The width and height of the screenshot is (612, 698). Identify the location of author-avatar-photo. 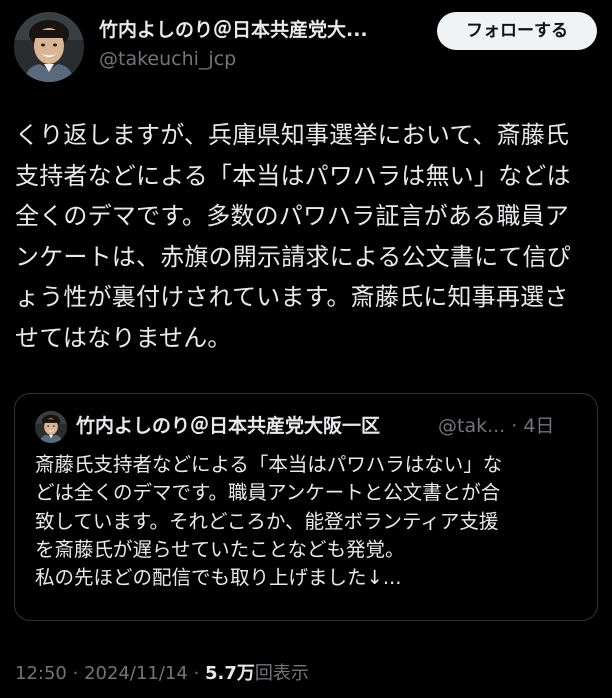
(49, 47).